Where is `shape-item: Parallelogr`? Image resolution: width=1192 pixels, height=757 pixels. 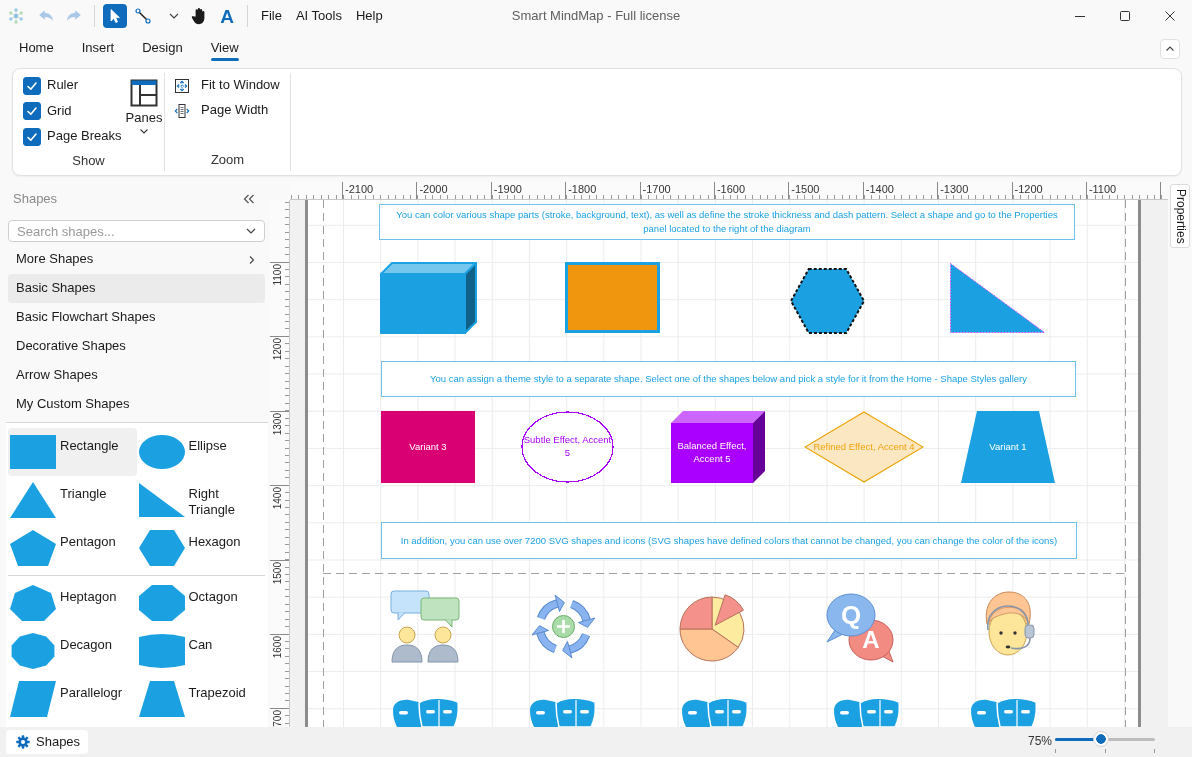
shape-item: Parallelogr is located at coordinates (72, 699).